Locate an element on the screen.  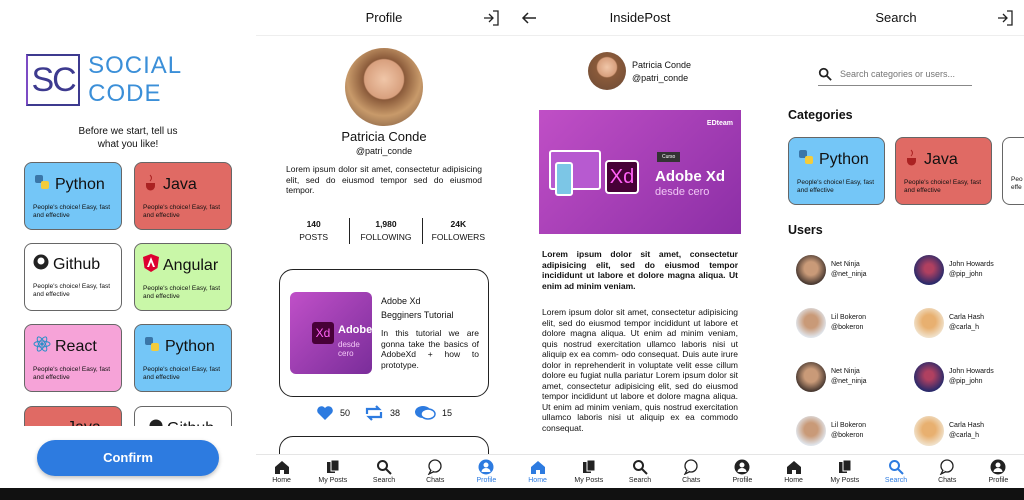
comment-icon is located at coordinates (425, 413).